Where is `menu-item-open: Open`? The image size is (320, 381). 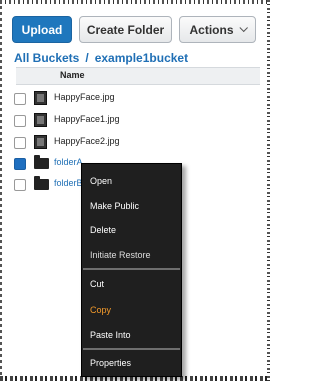 menu-item-open: Open is located at coordinates (131, 181).